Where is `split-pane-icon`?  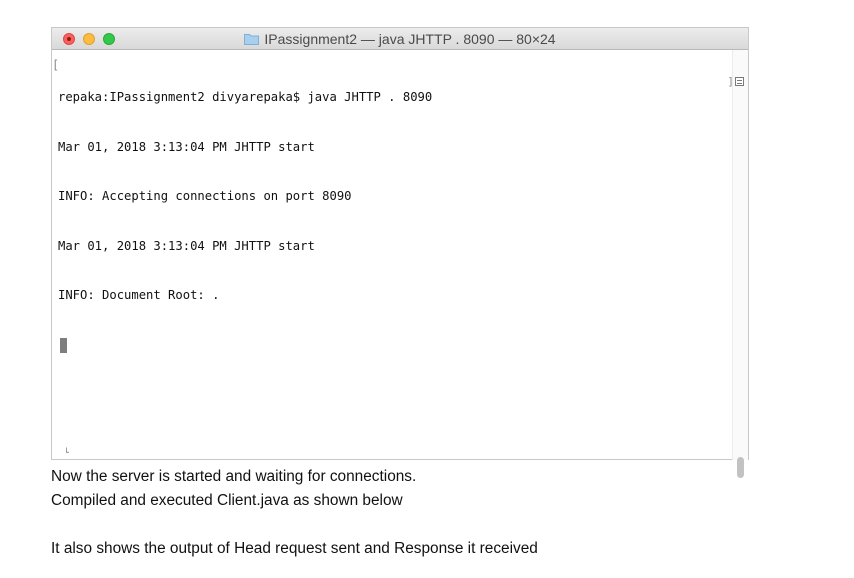
split-pane-icon is located at coordinates (739, 81).